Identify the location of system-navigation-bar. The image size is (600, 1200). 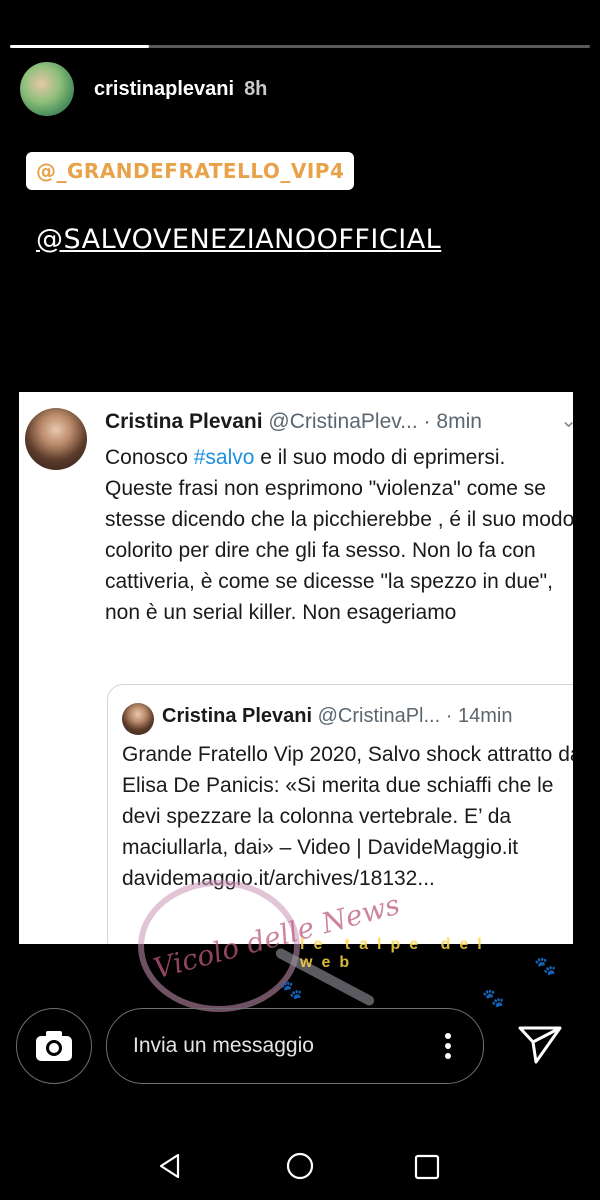
(300, 1166).